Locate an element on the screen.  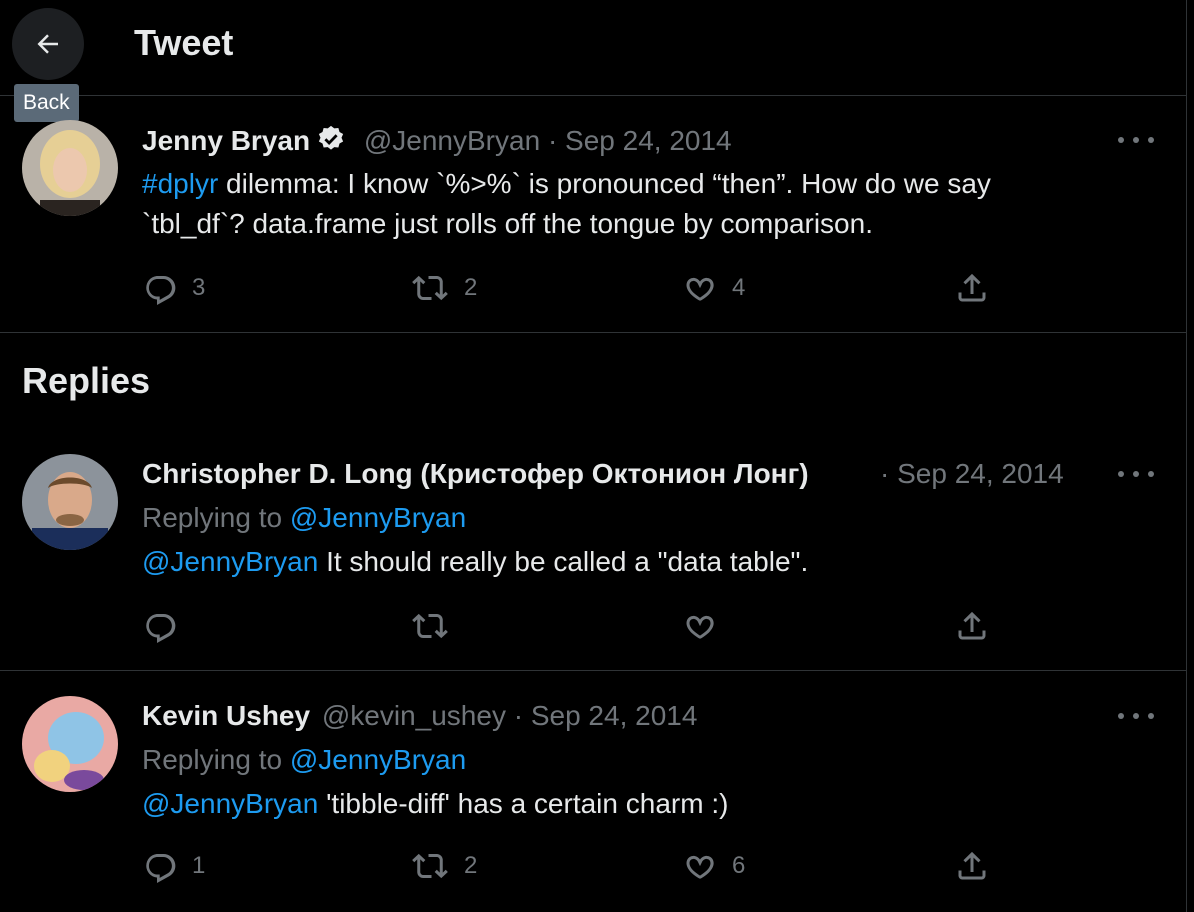
tweet-actions: 3 2 4 is located at coordinates (572, 290).